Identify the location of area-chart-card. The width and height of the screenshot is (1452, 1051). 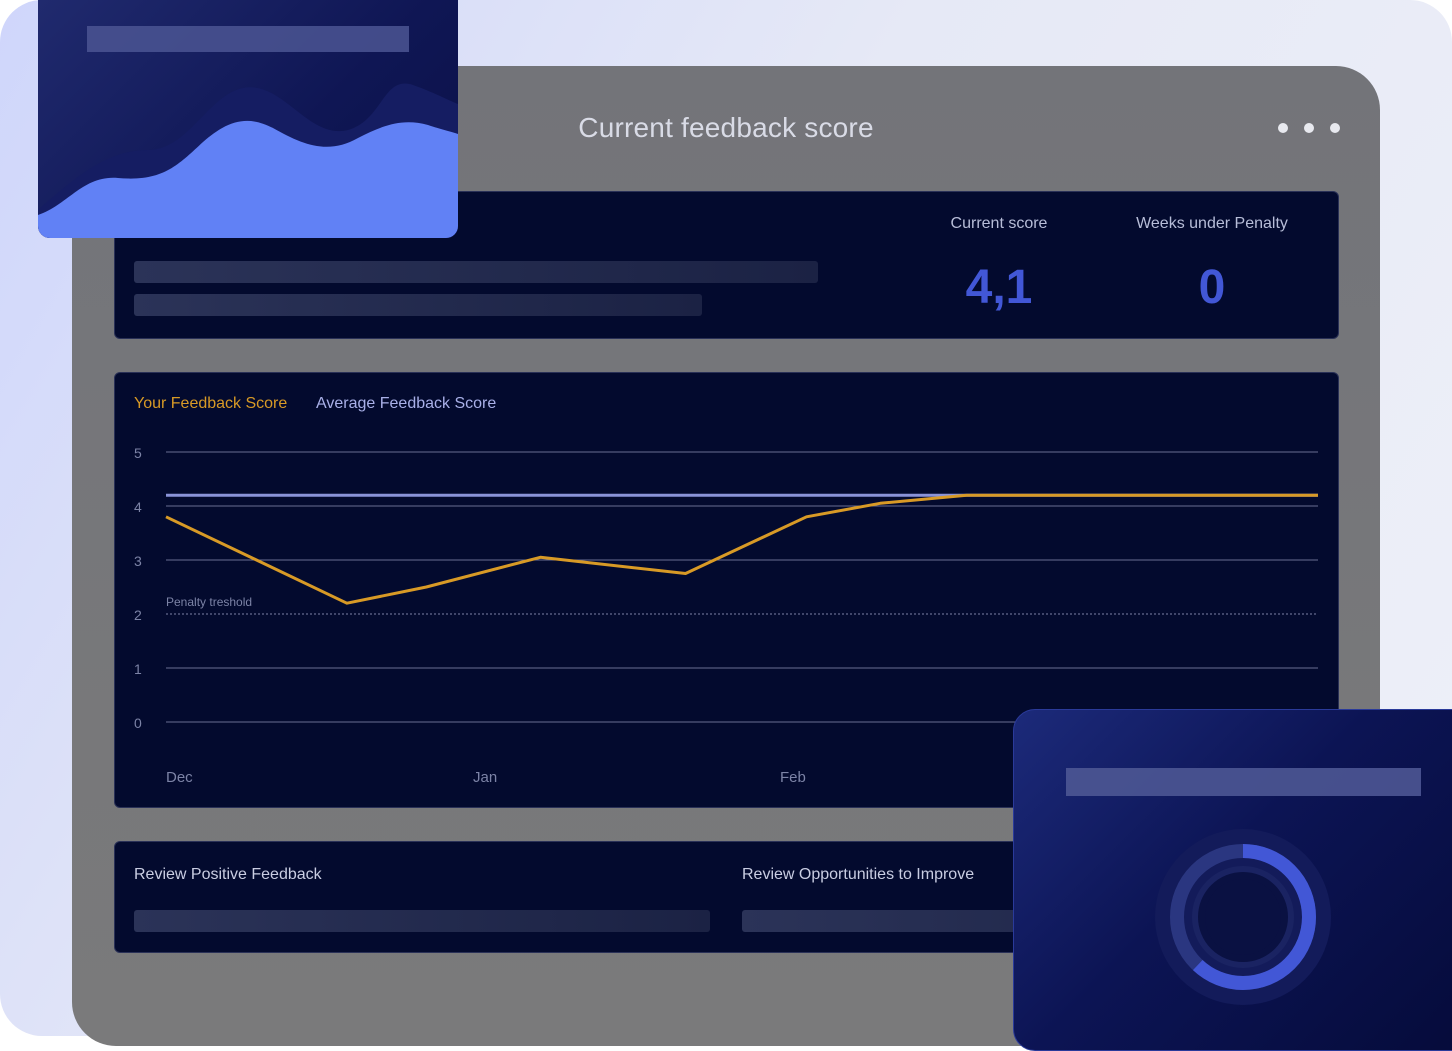
(248, 119).